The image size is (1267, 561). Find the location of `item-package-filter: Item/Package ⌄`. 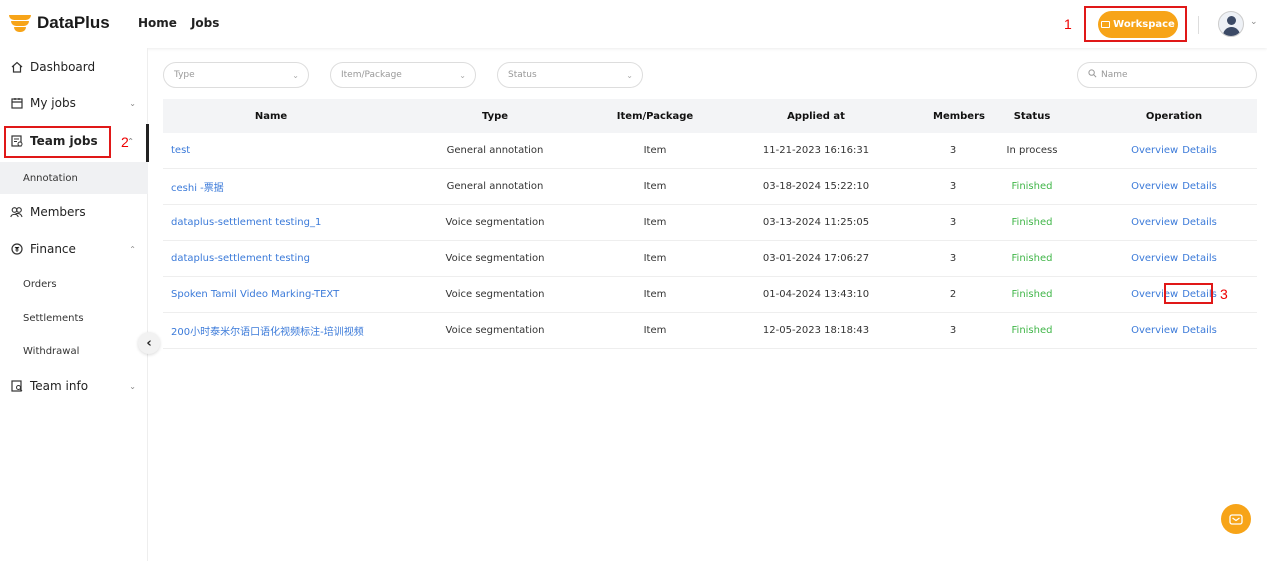

item-package-filter: Item/Package ⌄ is located at coordinates (403, 75).